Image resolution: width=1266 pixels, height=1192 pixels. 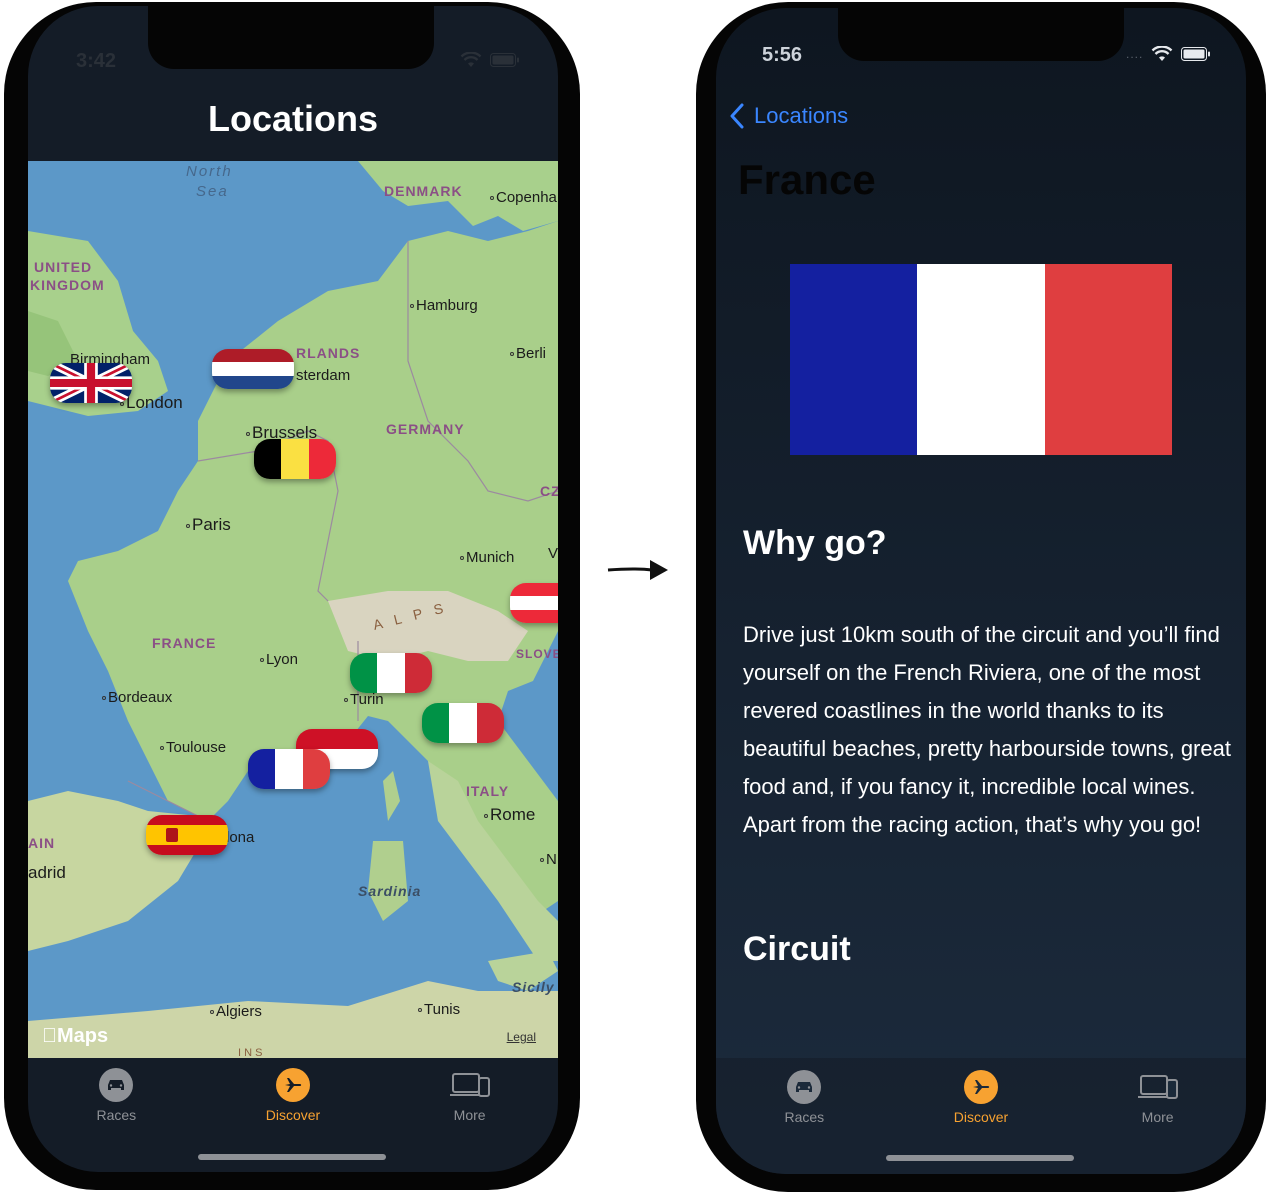 I want to click on status-icons, so click(x=490, y=60).